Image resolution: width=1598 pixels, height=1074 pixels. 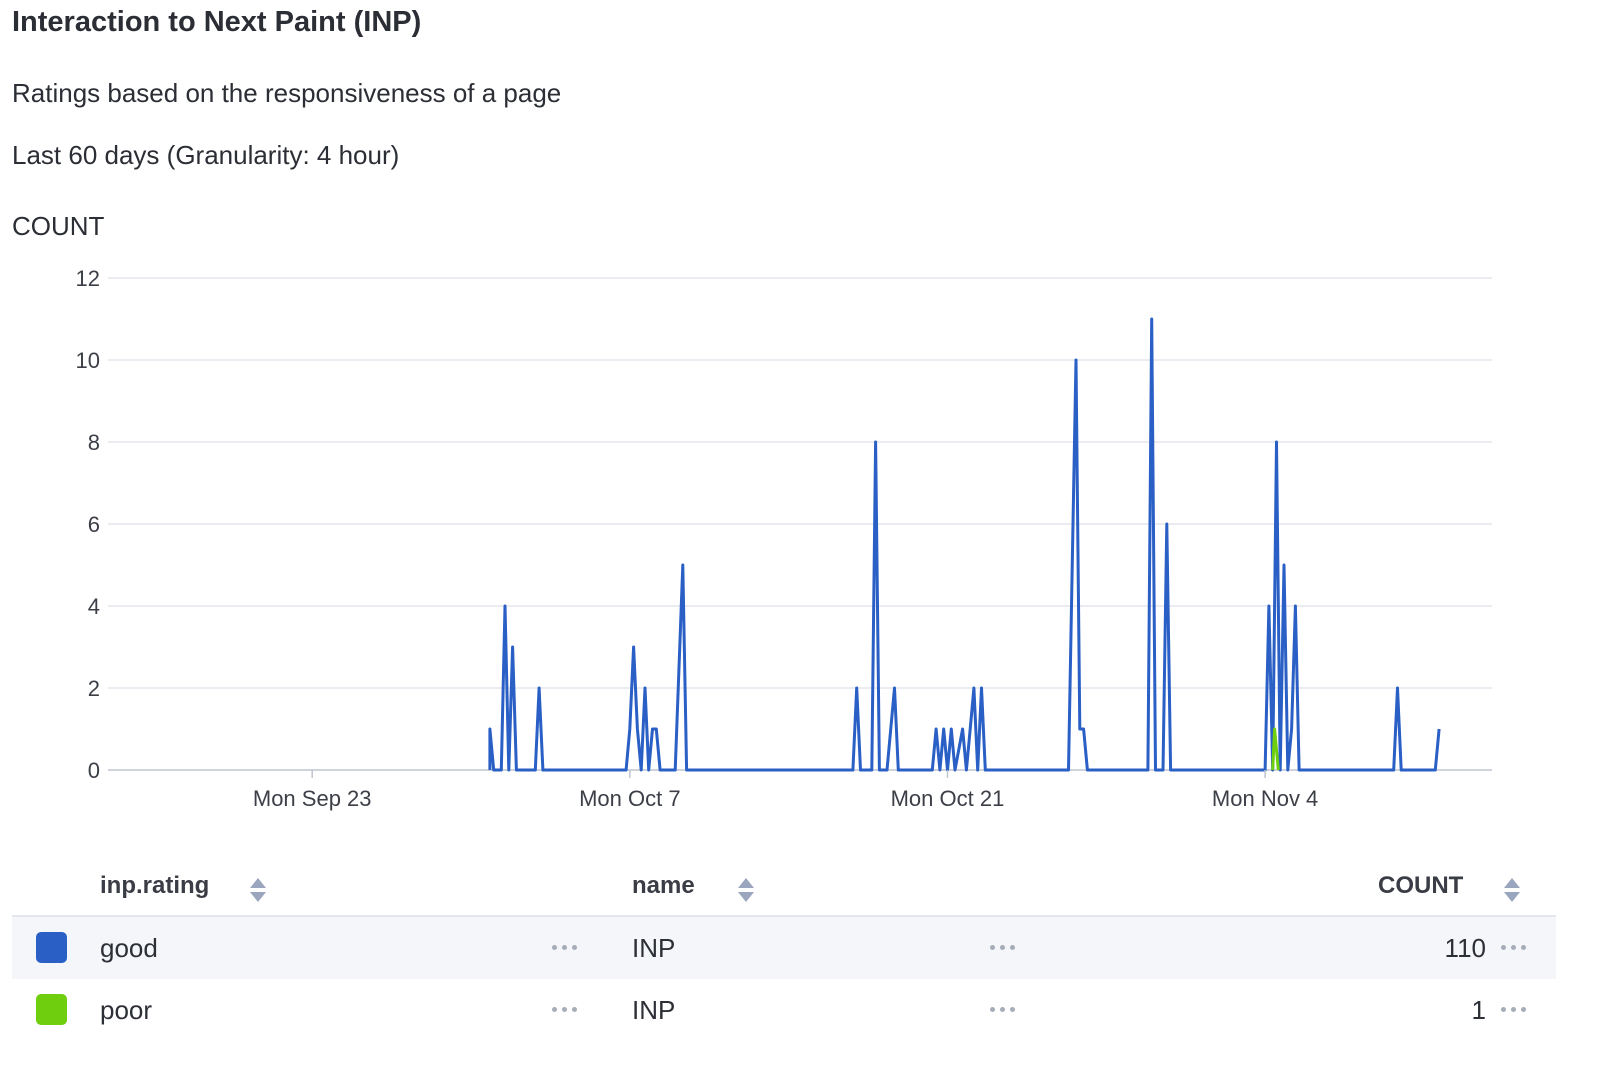 What do you see at coordinates (629, 798) in the screenshot?
I see `x-tick-label: Mon Oct 7` at bounding box center [629, 798].